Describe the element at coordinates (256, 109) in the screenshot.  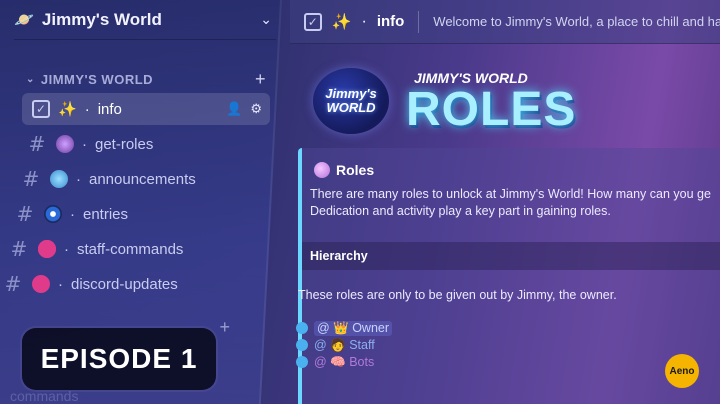
I see `gear-icon: ⚙` at that location.